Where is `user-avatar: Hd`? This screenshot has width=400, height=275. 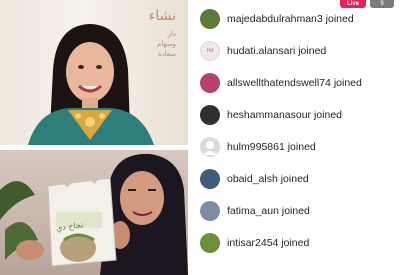 user-avatar: Hd is located at coordinates (210, 51).